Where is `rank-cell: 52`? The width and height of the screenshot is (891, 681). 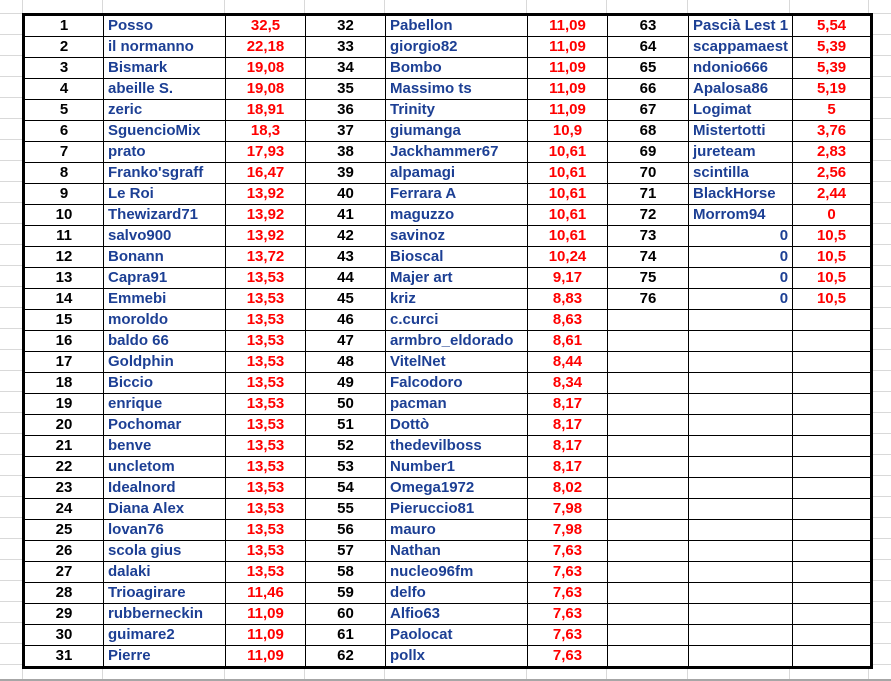
rank-cell: 52 is located at coordinates (345, 446).